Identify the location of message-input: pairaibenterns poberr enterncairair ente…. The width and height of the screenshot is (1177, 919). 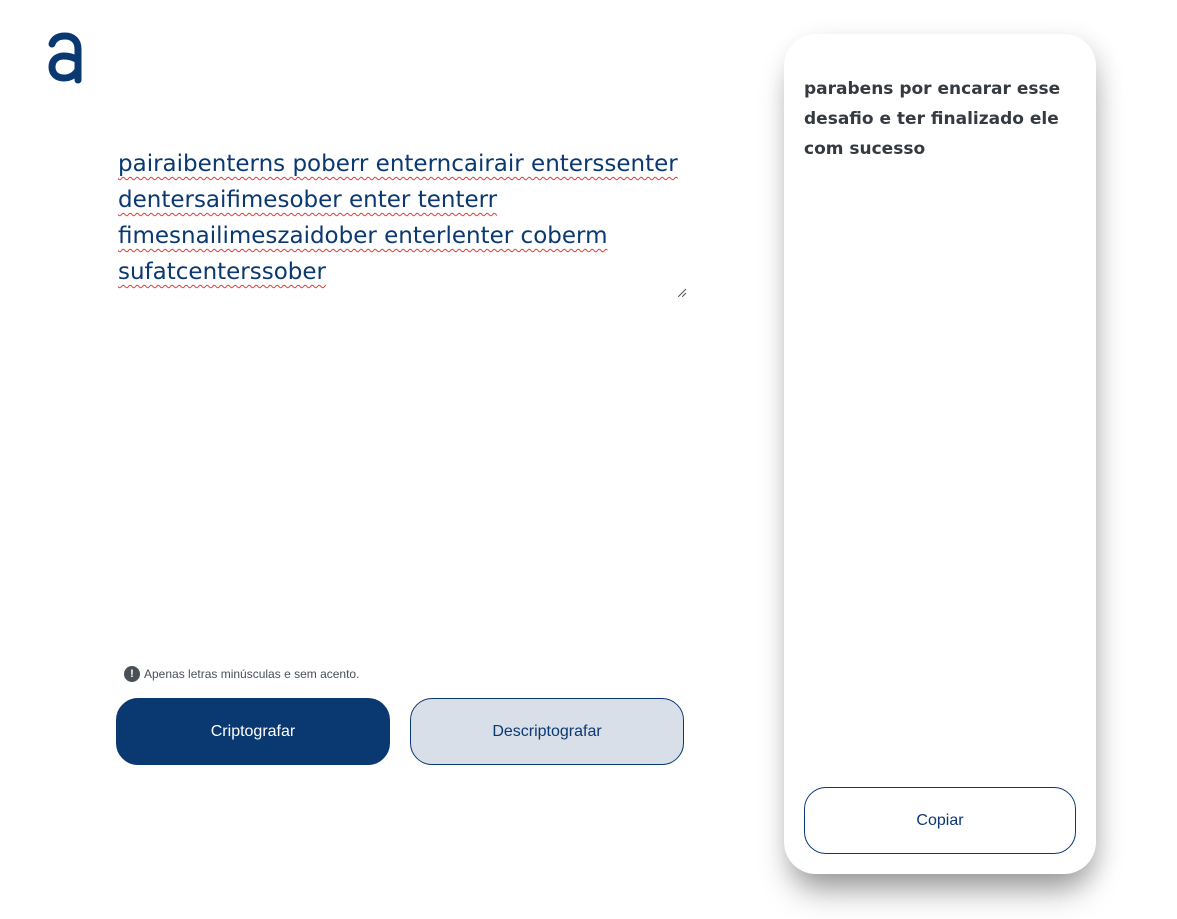
(402, 222).